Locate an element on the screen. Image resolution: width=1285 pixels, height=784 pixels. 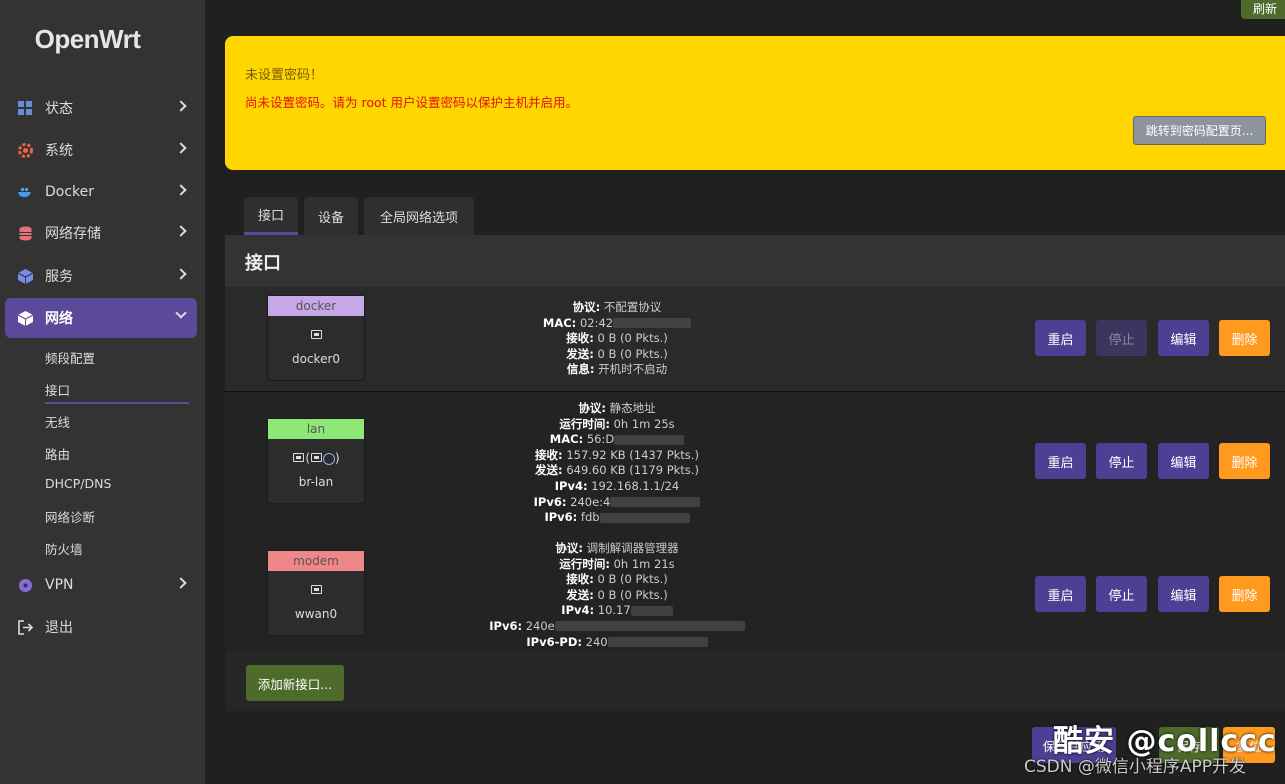
info-line: 运行时间: 0h 1m 25s is located at coordinates (617, 423).